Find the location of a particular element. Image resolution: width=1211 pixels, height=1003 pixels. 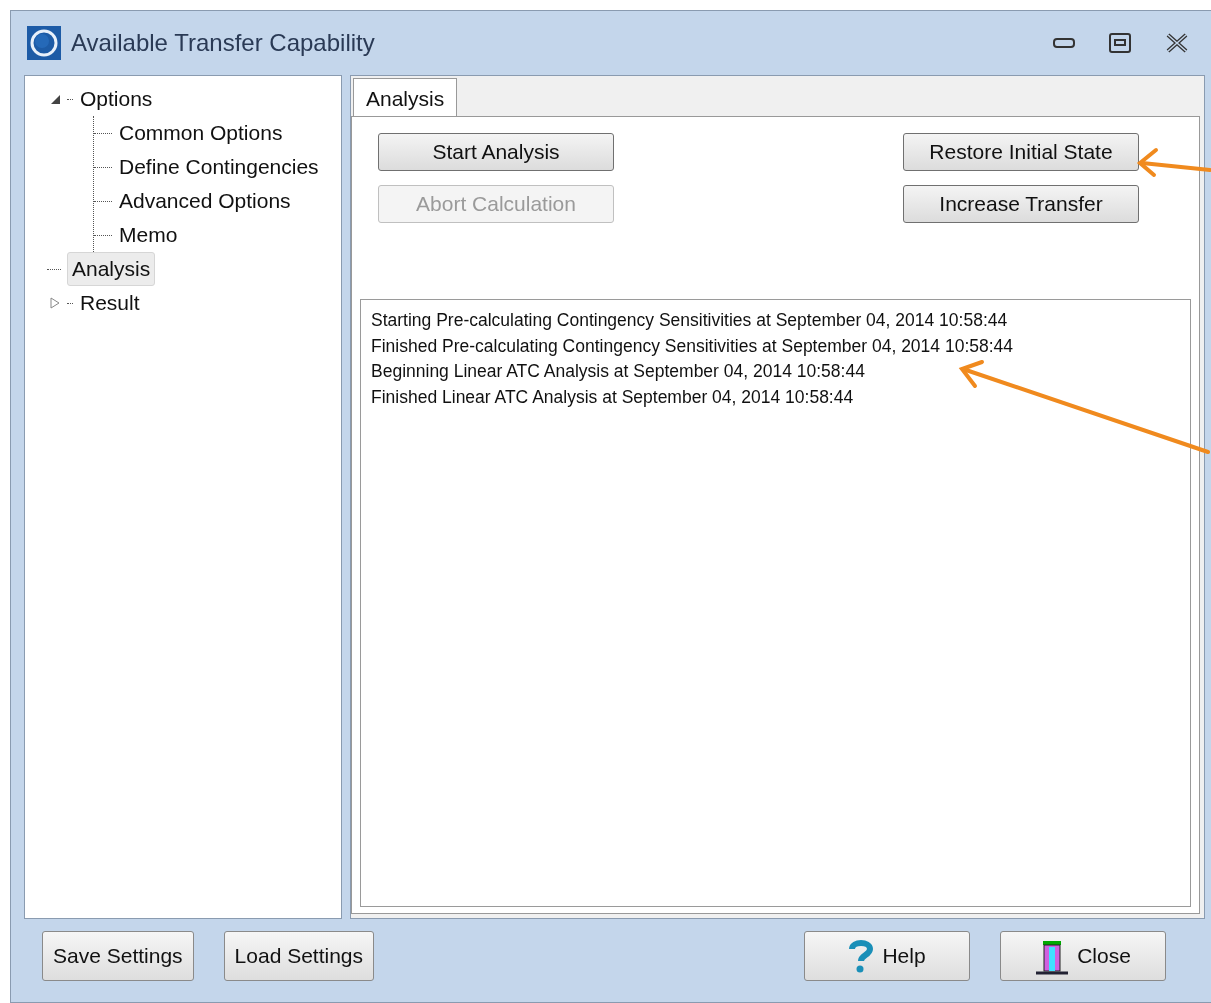

tree-item: Advanced Options is located at coordinates (205, 201).